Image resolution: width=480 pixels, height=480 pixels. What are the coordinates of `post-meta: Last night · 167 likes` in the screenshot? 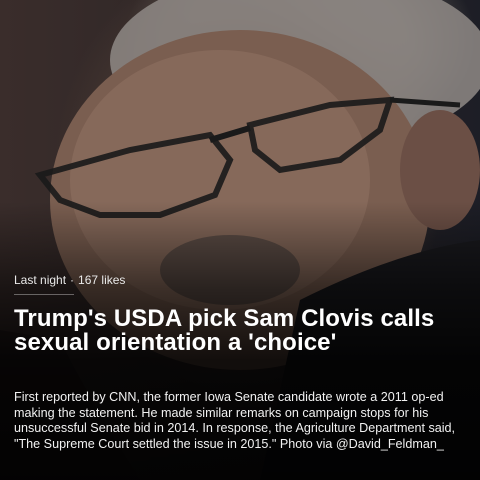 It's located at (69, 280).